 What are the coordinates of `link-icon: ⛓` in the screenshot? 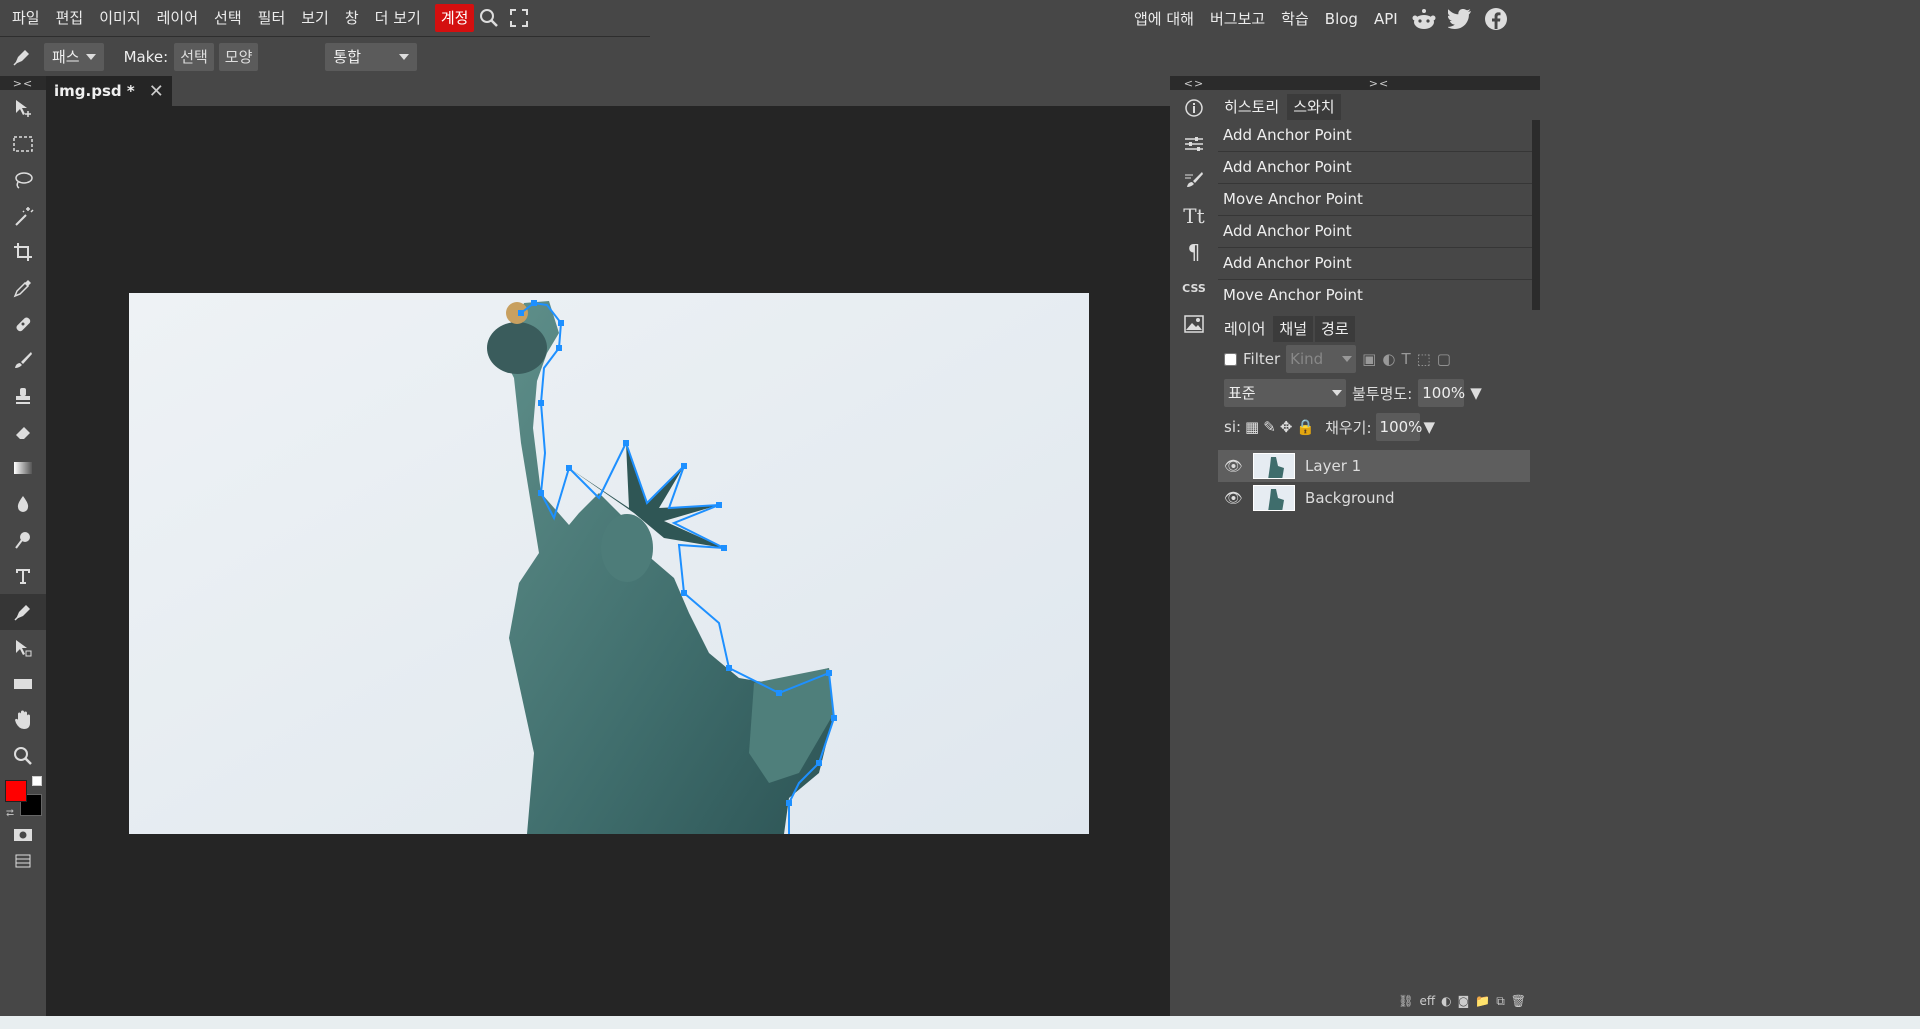 It's located at (1405, 1001).